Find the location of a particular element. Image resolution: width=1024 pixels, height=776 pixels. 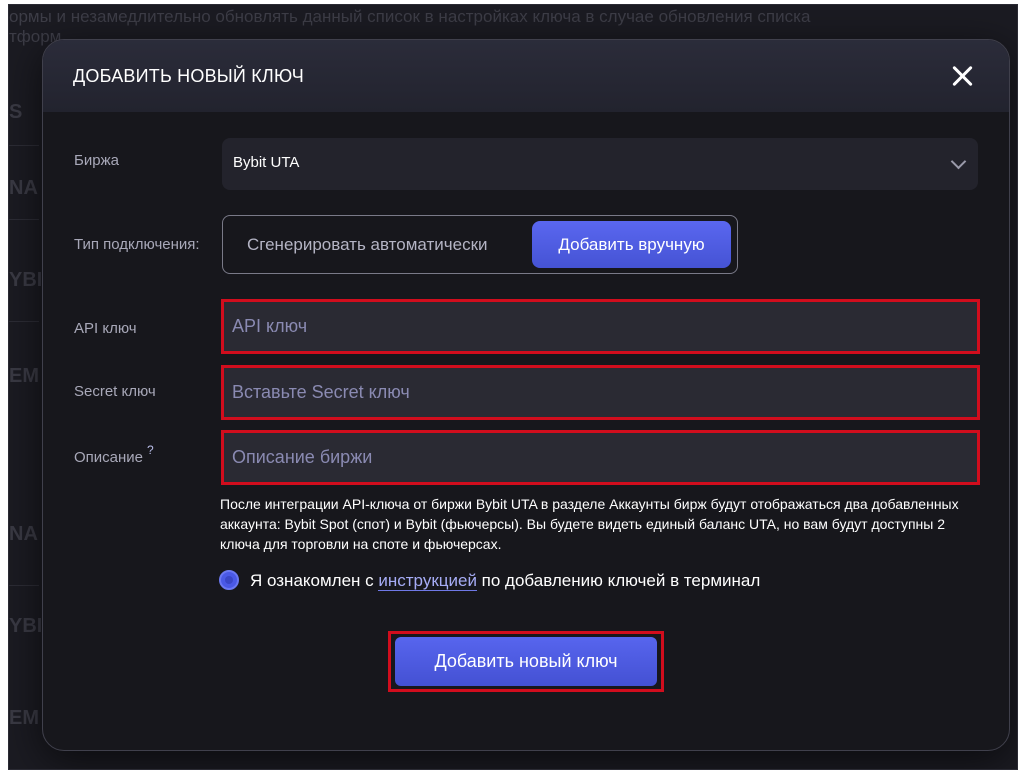

background-label: S is located at coordinates (16, 112).